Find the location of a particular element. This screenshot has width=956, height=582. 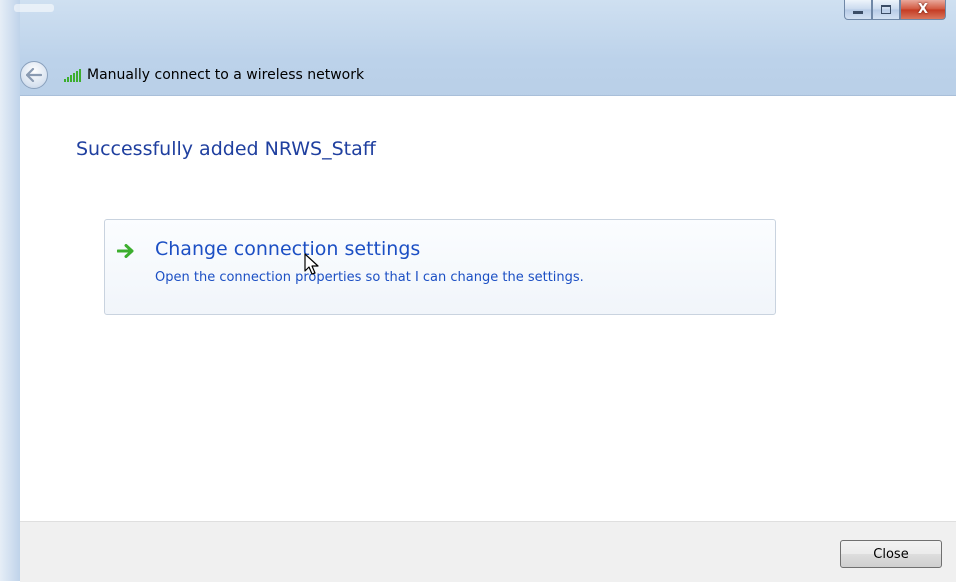

back-arrow-icon is located at coordinates (34, 75).